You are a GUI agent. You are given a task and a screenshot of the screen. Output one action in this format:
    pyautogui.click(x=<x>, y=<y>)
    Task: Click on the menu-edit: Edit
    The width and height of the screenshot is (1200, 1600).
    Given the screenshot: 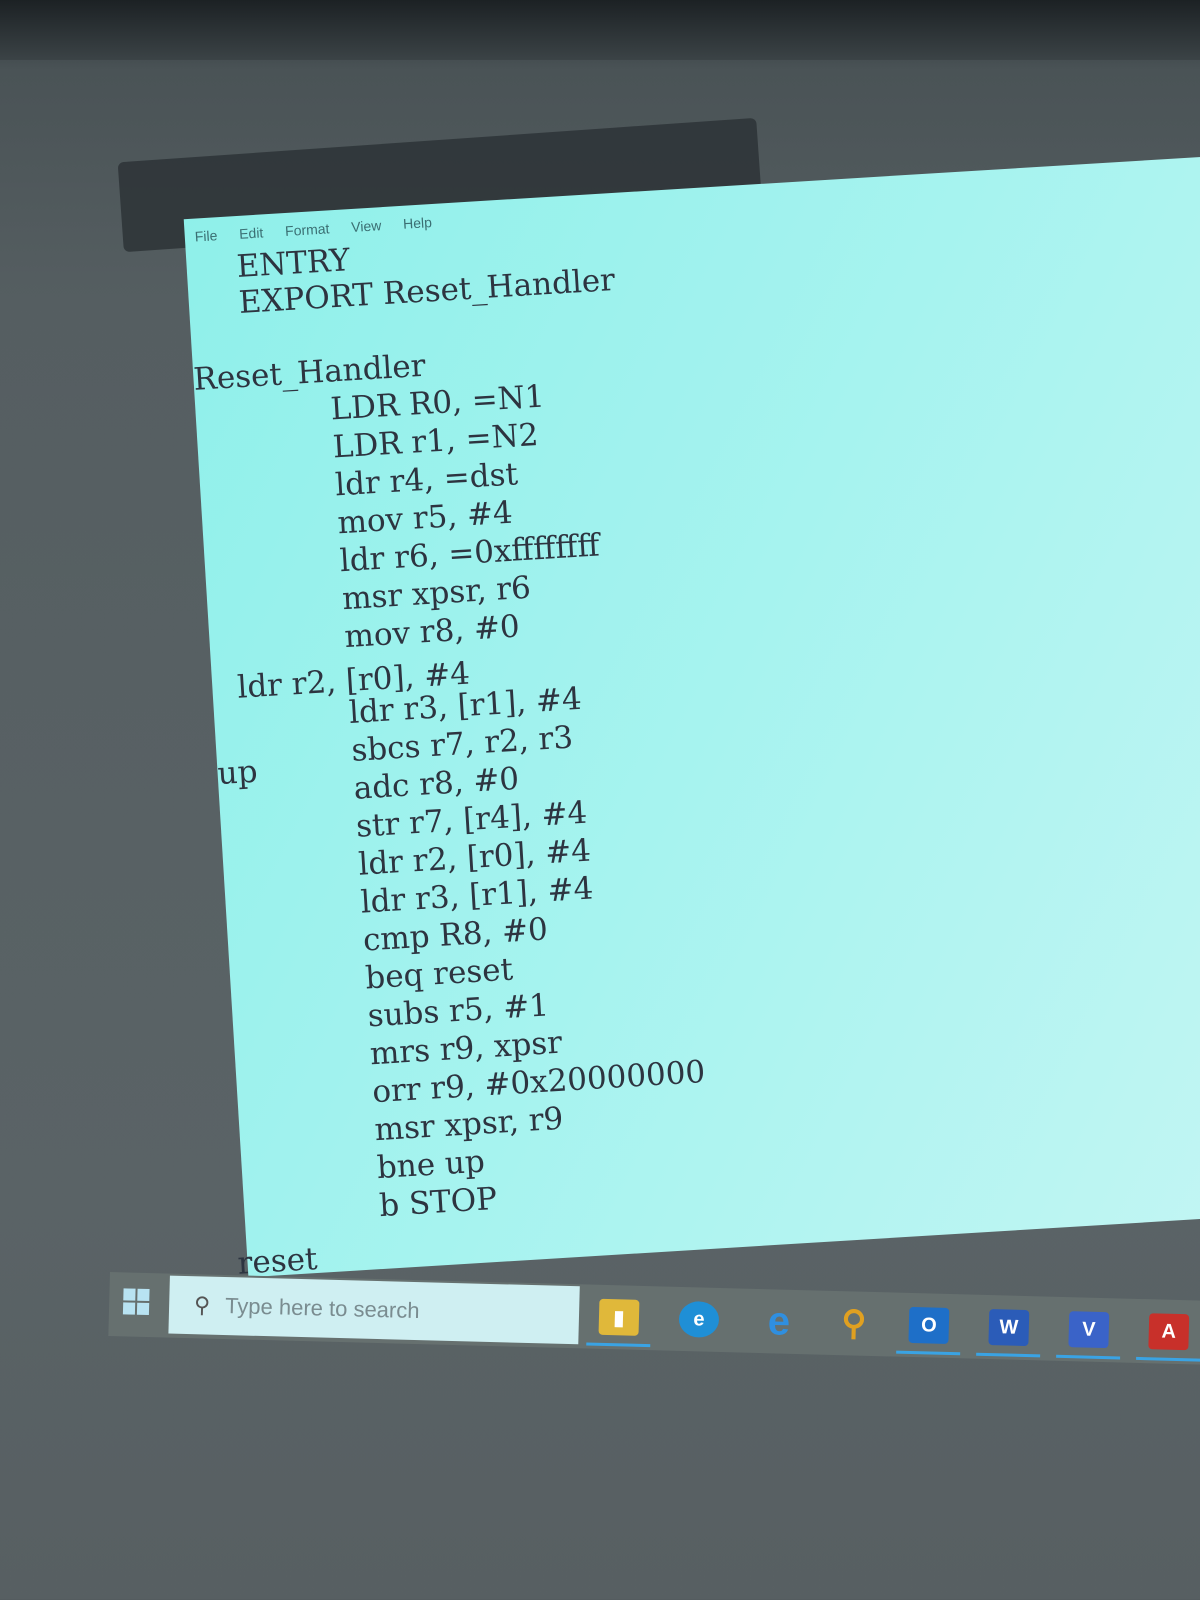 What is the action you would take?
    pyautogui.click(x=251, y=232)
    